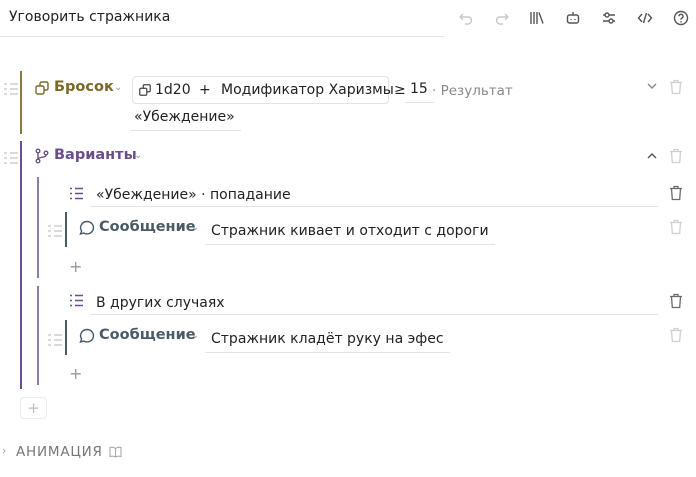  Describe the element at coordinates (374, 303) in the screenshot. I see `branch-2-condition: В других случаях` at that location.